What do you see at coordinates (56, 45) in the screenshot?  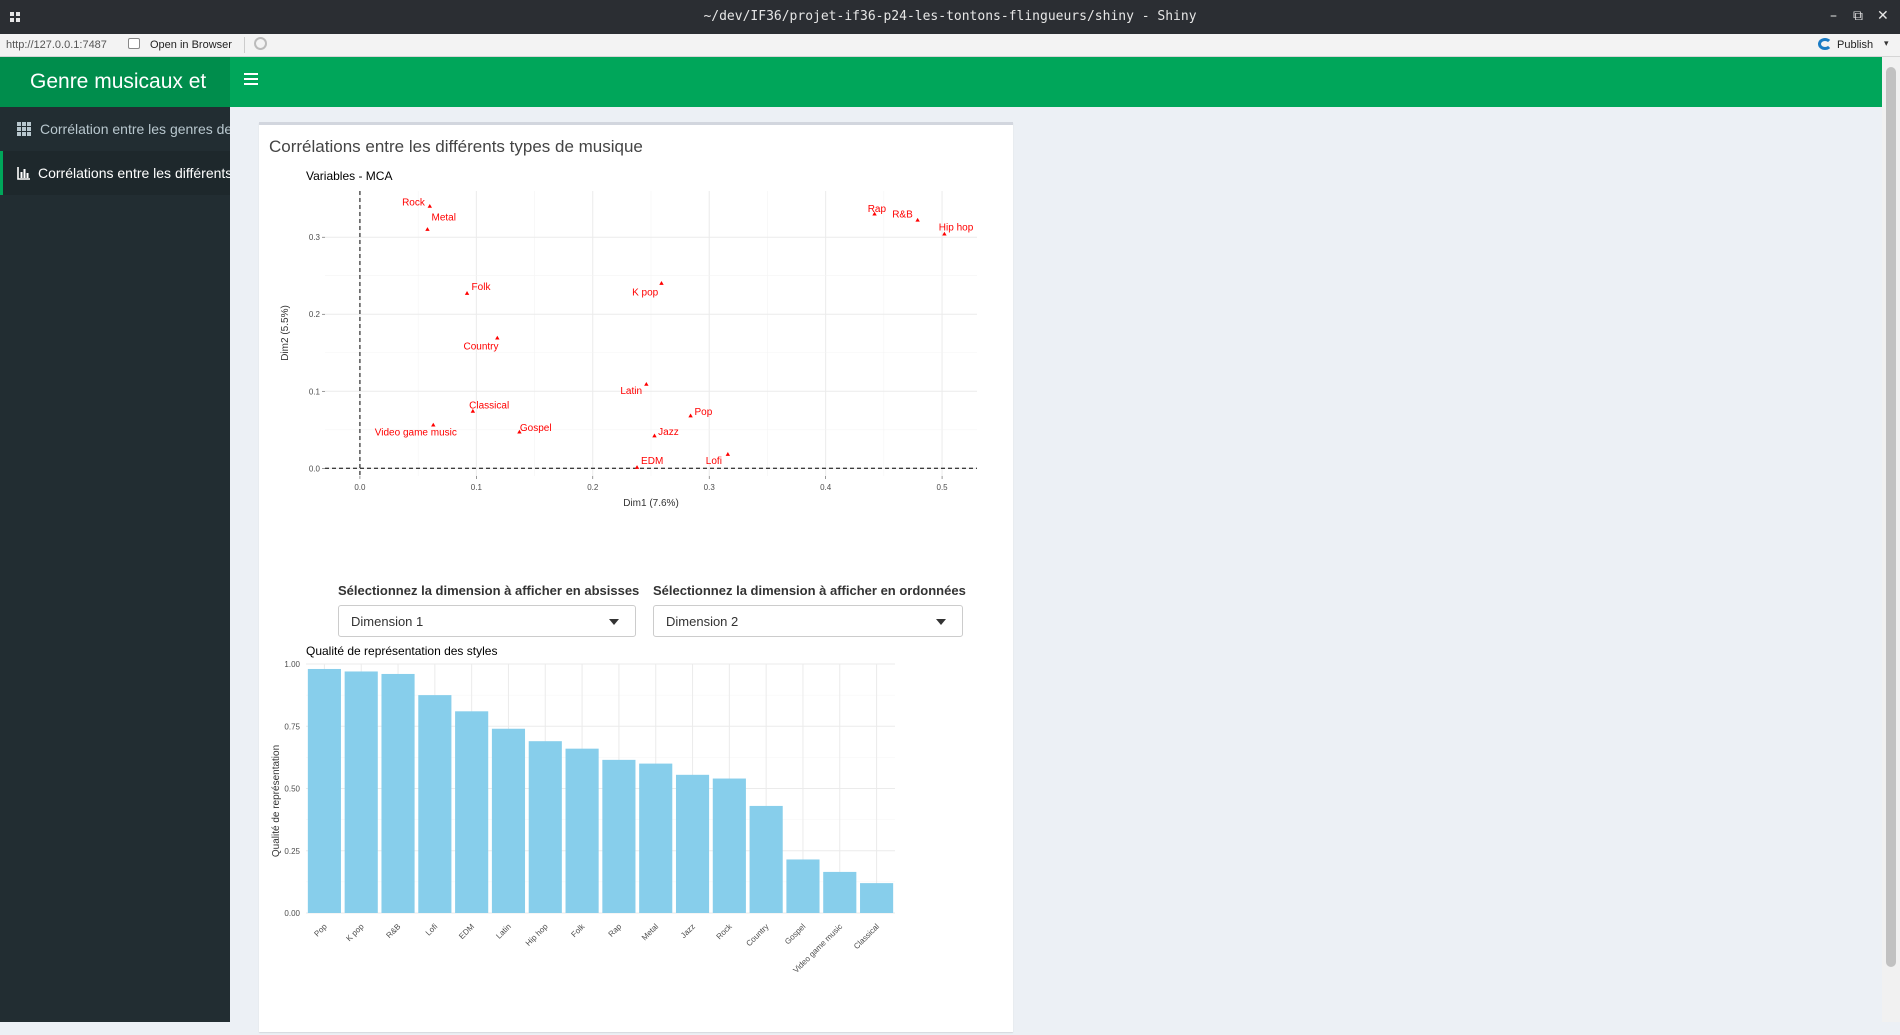 I see `url-text: http://127.0.0.1:7487` at bounding box center [56, 45].